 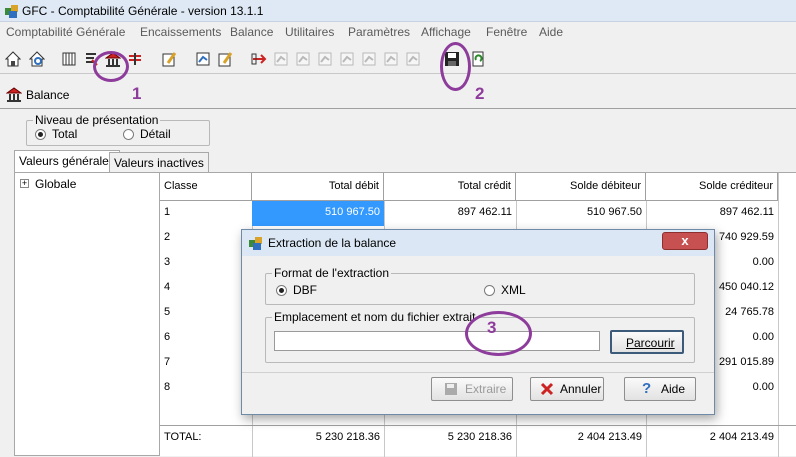 What do you see at coordinates (480, 285) in the screenshot?
I see `format-group: Format de l'extraction DBF XML` at bounding box center [480, 285].